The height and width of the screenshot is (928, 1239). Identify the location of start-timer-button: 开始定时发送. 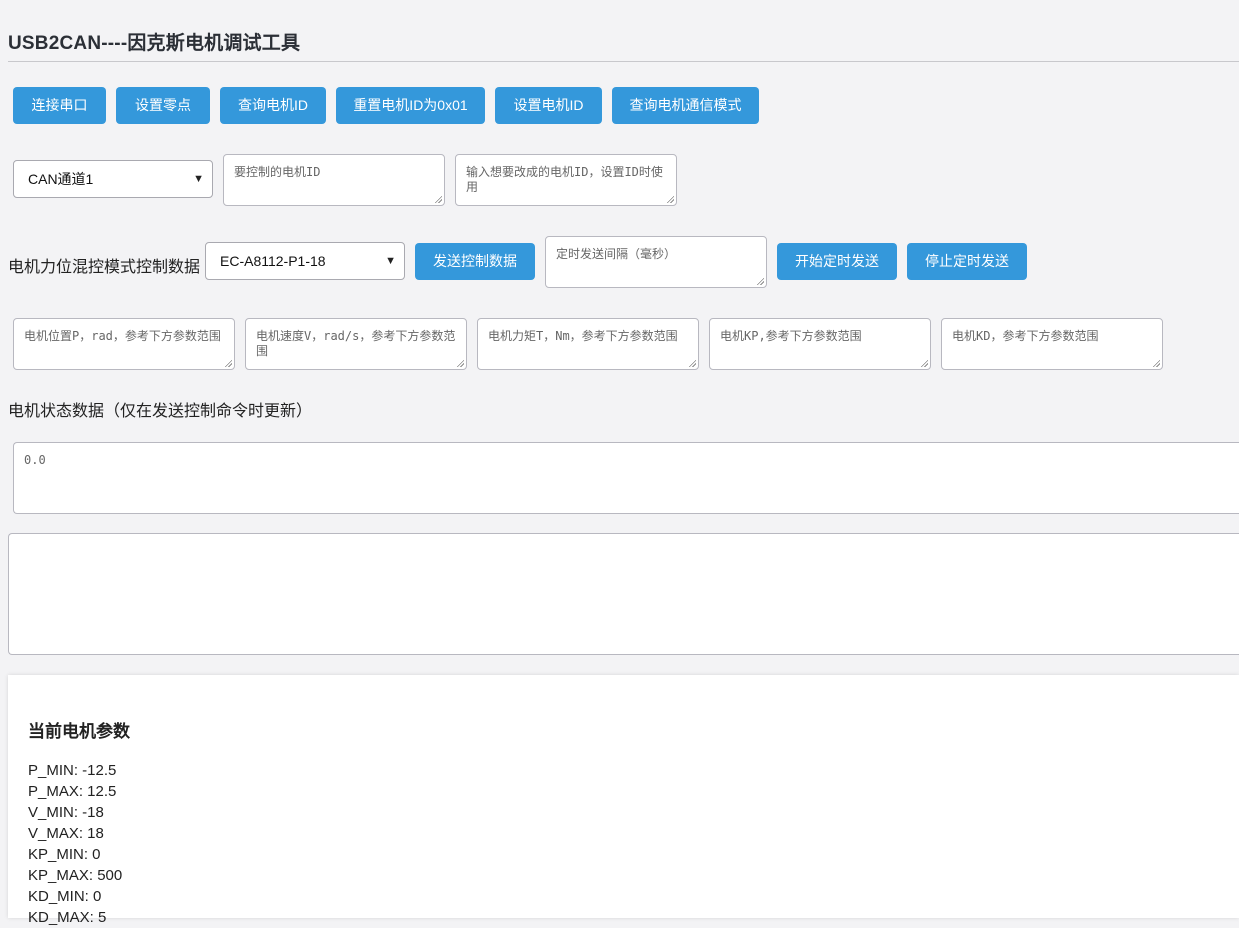
(837, 261).